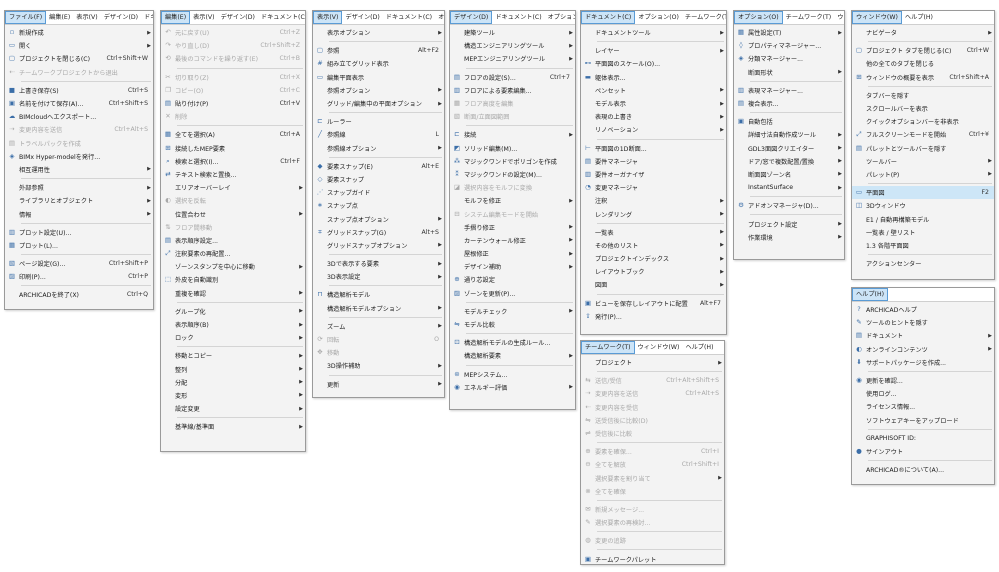 The height and width of the screenshot is (572, 999). Describe the element at coordinates (79, 169) in the screenshot. I see `menu-item: 相互運用性 ▶` at that location.